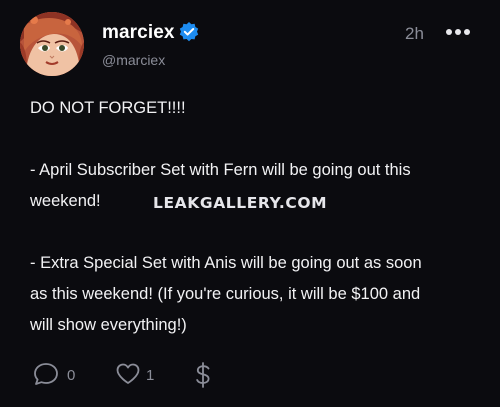  Describe the element at coordinates (108, 325) in the screenshot. I see `post-line-6: will show everything!)` at that location.